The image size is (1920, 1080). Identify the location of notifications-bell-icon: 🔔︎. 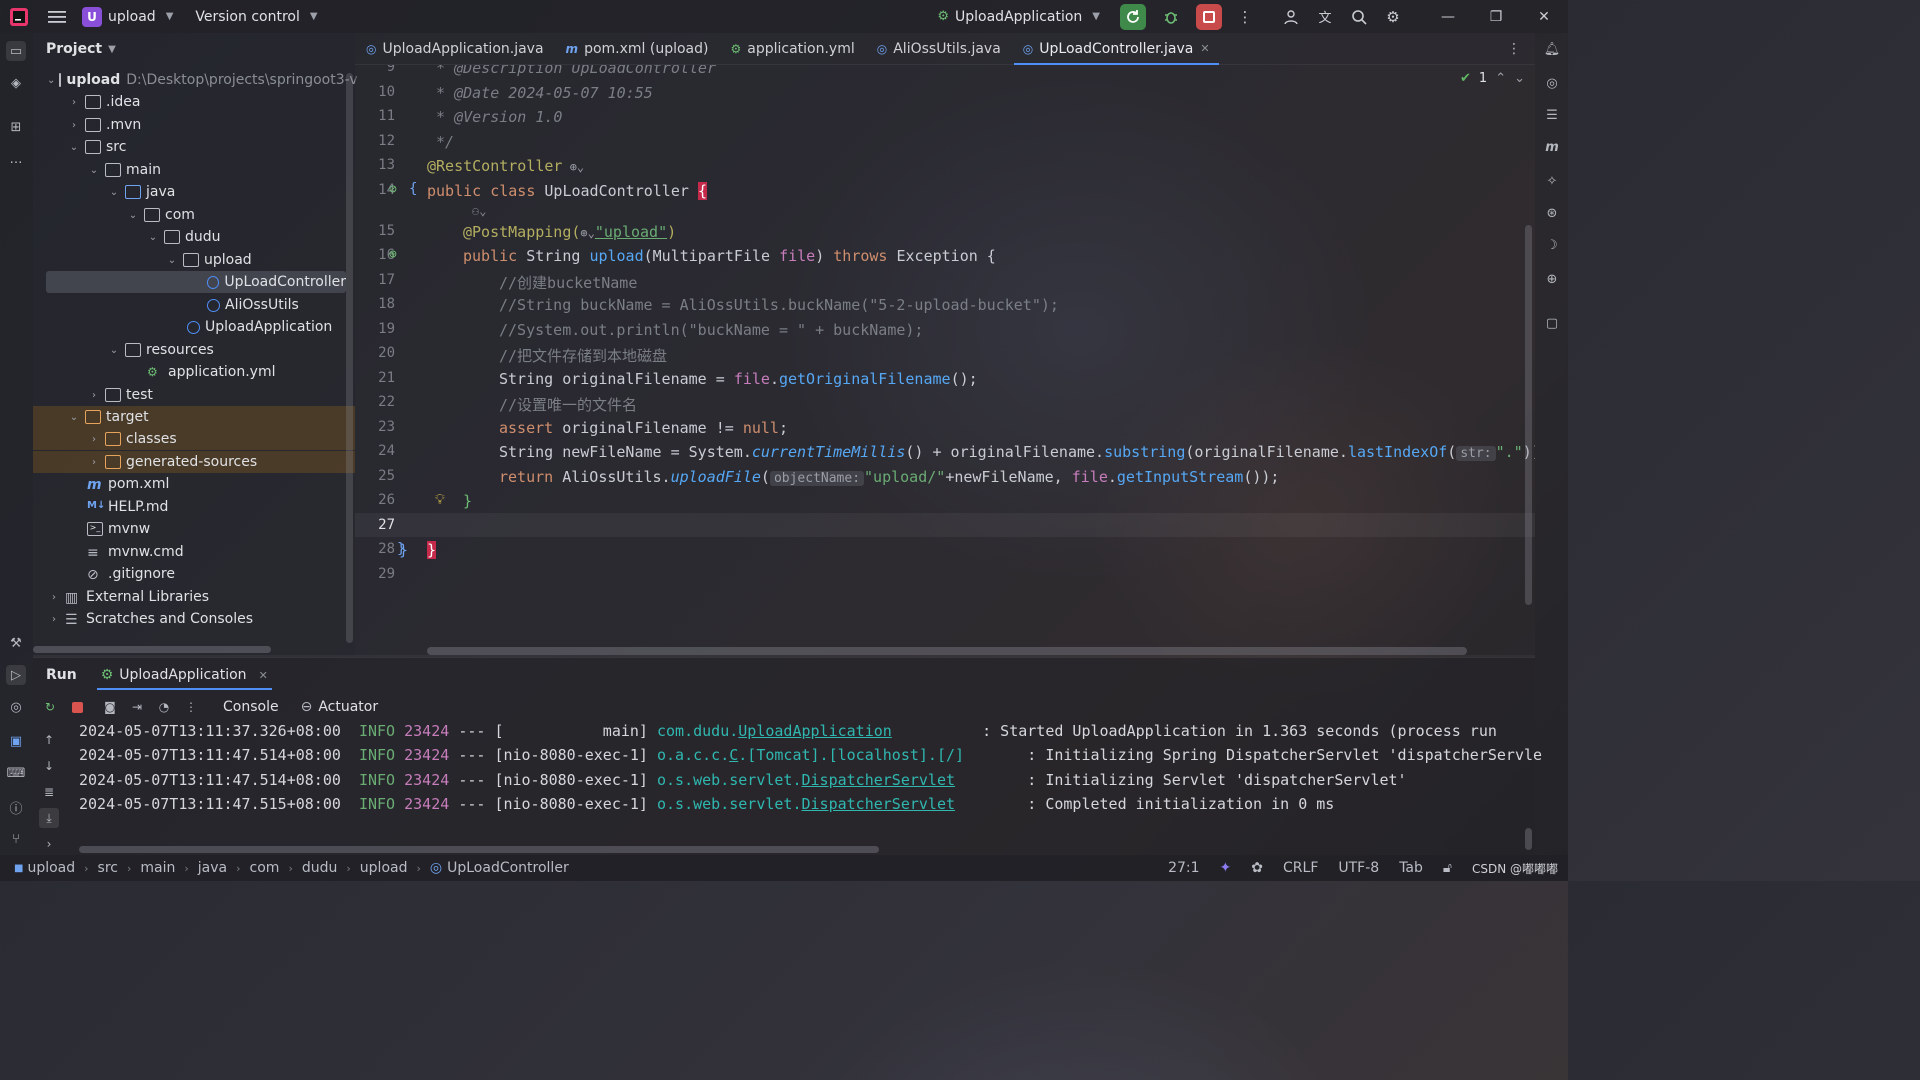
(1552, 49).